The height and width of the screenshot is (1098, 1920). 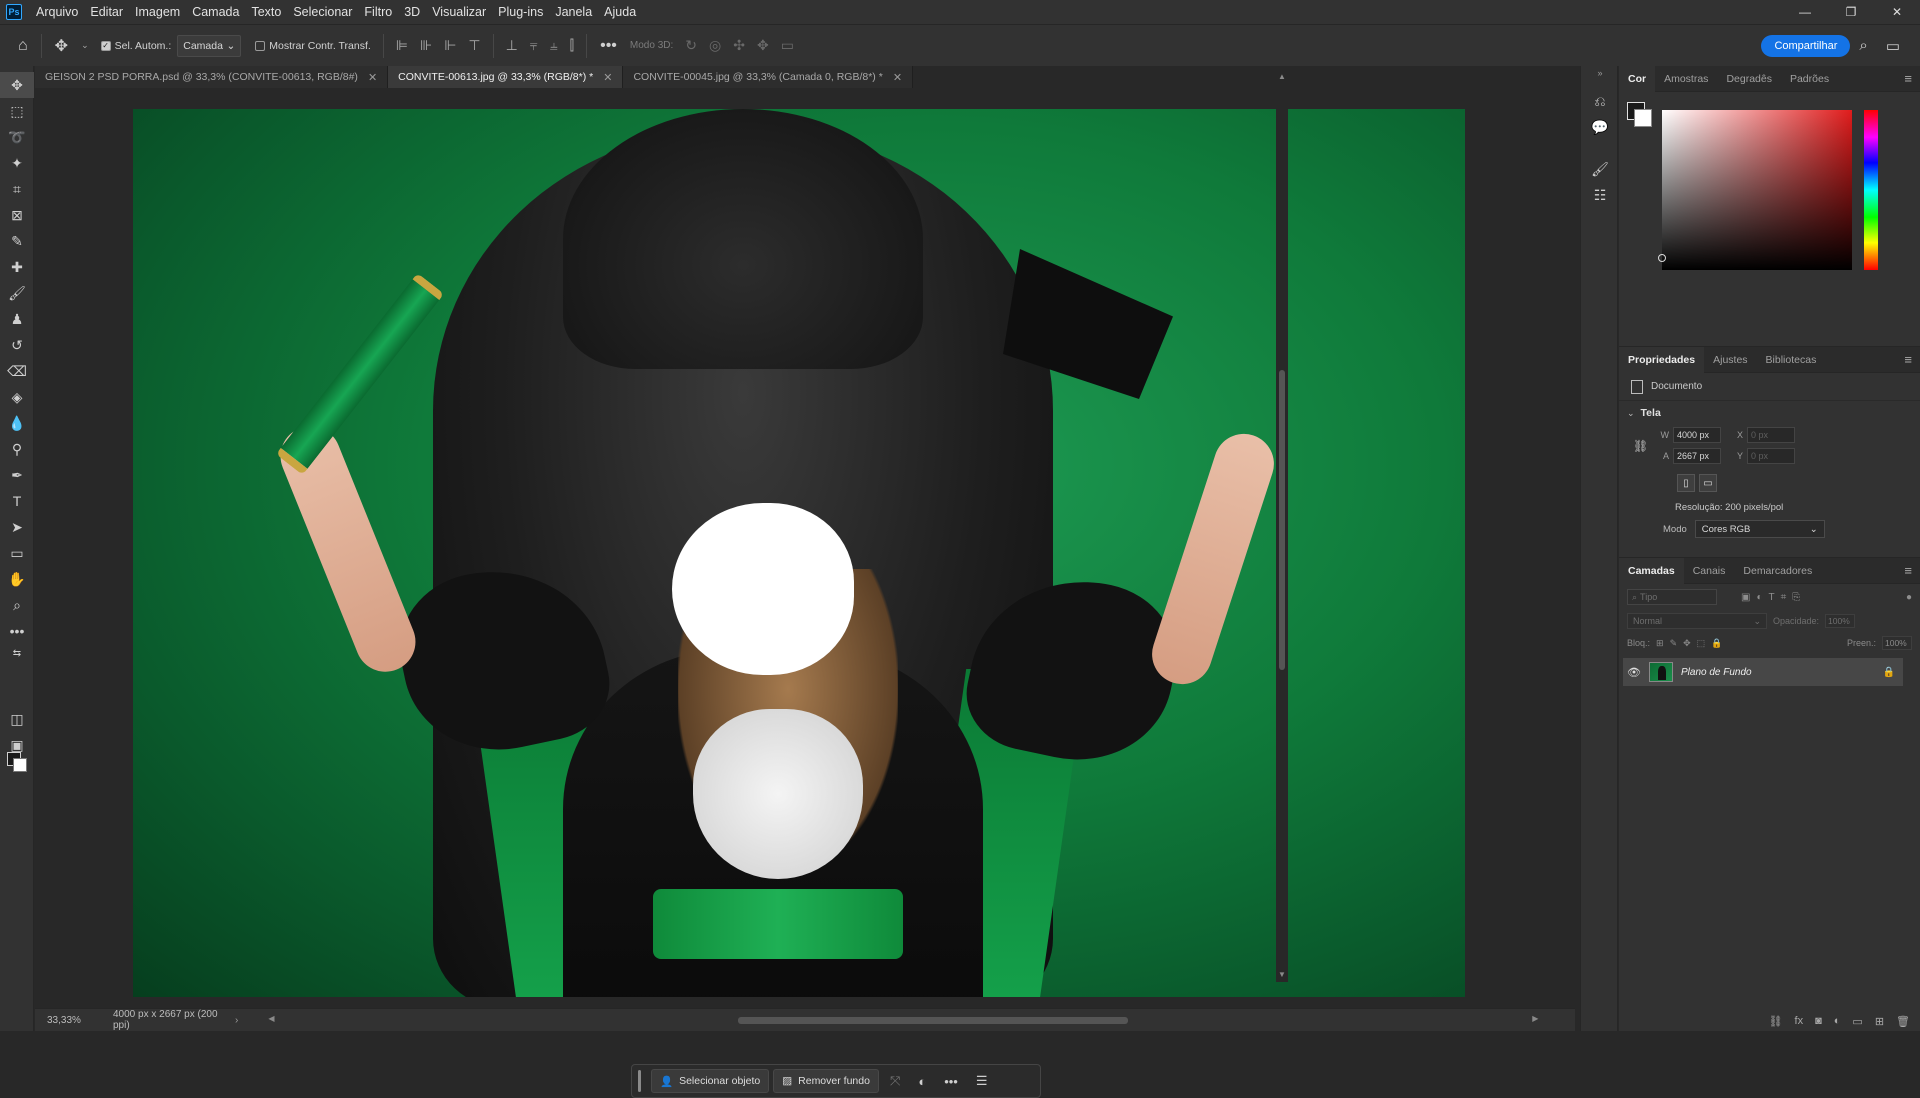 I want to click on filter-type-icon: T, so click(x=1772, y=597).